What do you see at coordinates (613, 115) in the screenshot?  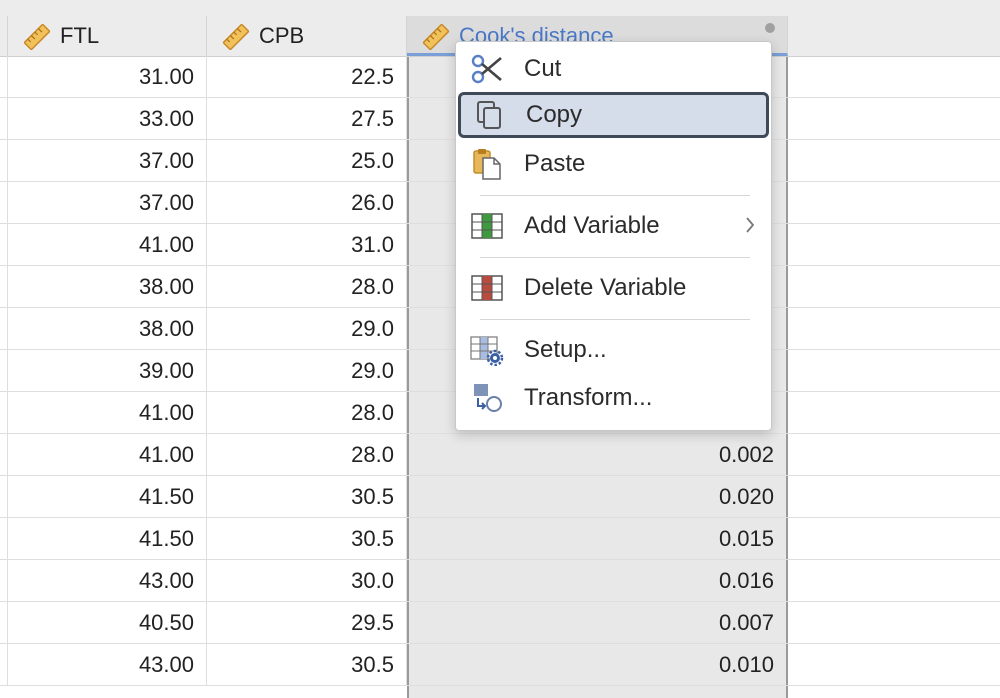 I see `menu-item-copy: Copy` at bounding box center [613, 115].